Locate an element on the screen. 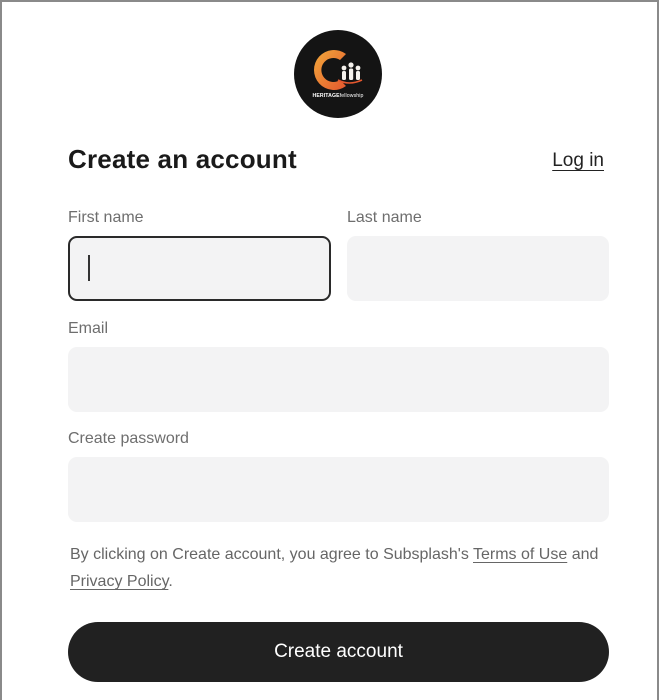  terms-suffix: . is located at coordinates (170, 581).